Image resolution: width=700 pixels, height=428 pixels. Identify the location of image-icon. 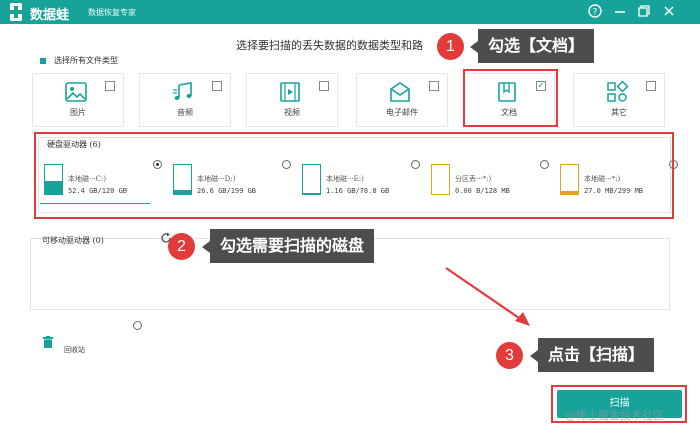
(76, 92).